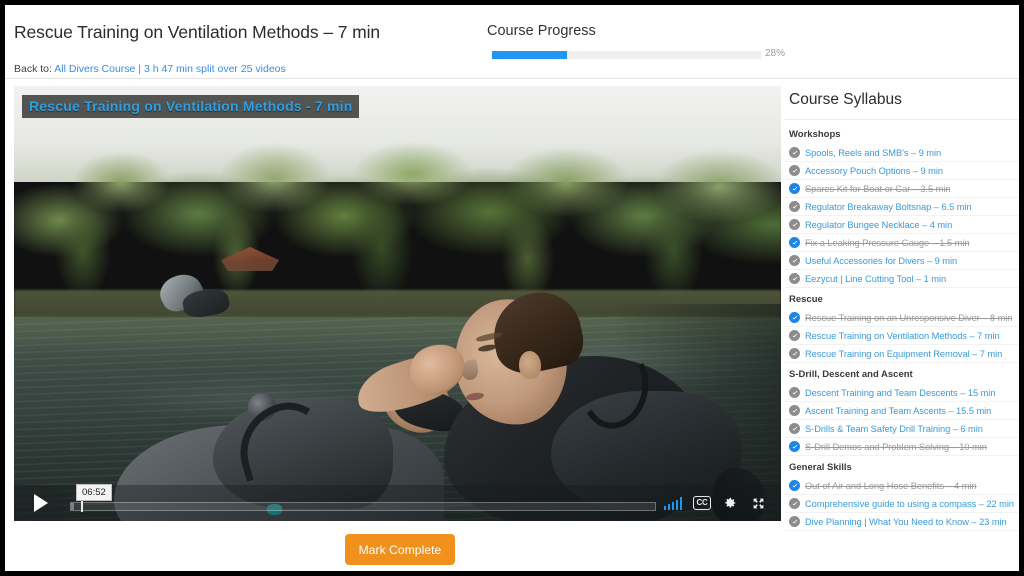 The width and height of the screenshot is (1024, 576). What do you see at coordinates (878, 188) in the screenshot?
I see `syllabus-item-label: Spares Kit for Boat or Car – 3.5 min` at bounding box center [878, 188].